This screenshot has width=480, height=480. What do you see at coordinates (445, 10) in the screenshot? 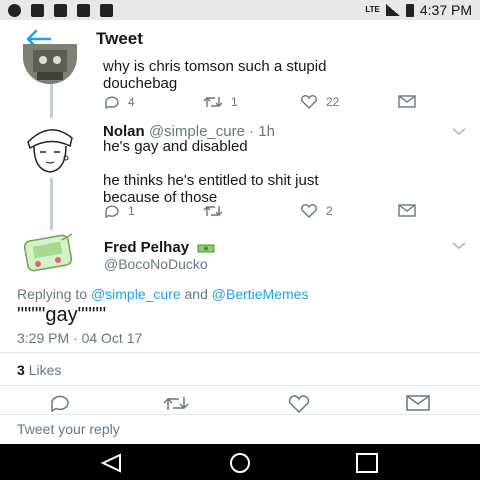
I see `clock: 4:37 PM` at bounding box center [445, 10].